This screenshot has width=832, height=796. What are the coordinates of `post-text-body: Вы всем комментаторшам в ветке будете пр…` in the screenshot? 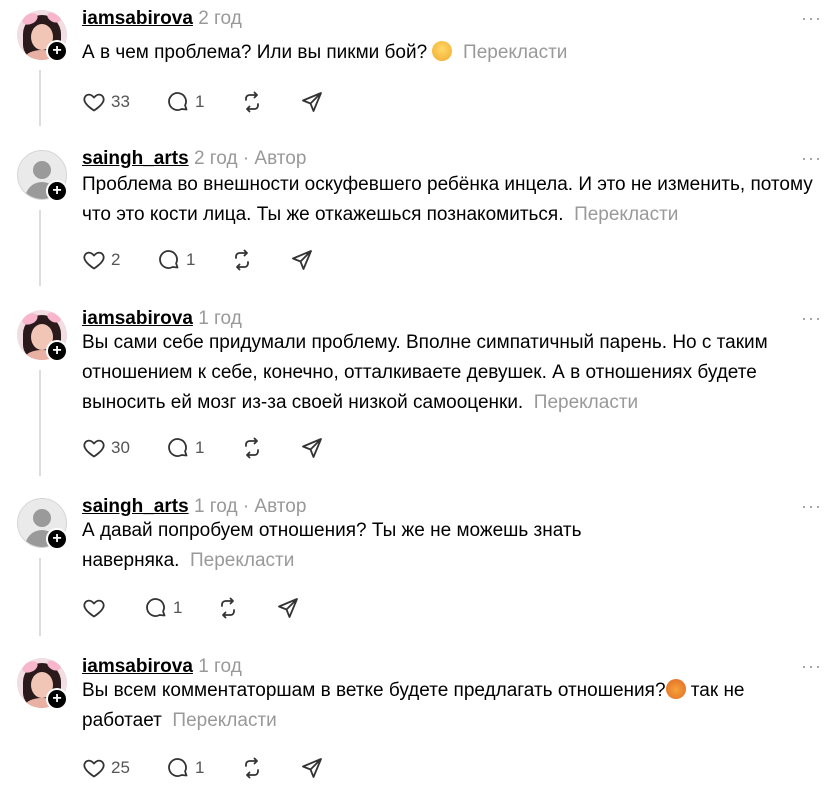 It's located at (374, 690).